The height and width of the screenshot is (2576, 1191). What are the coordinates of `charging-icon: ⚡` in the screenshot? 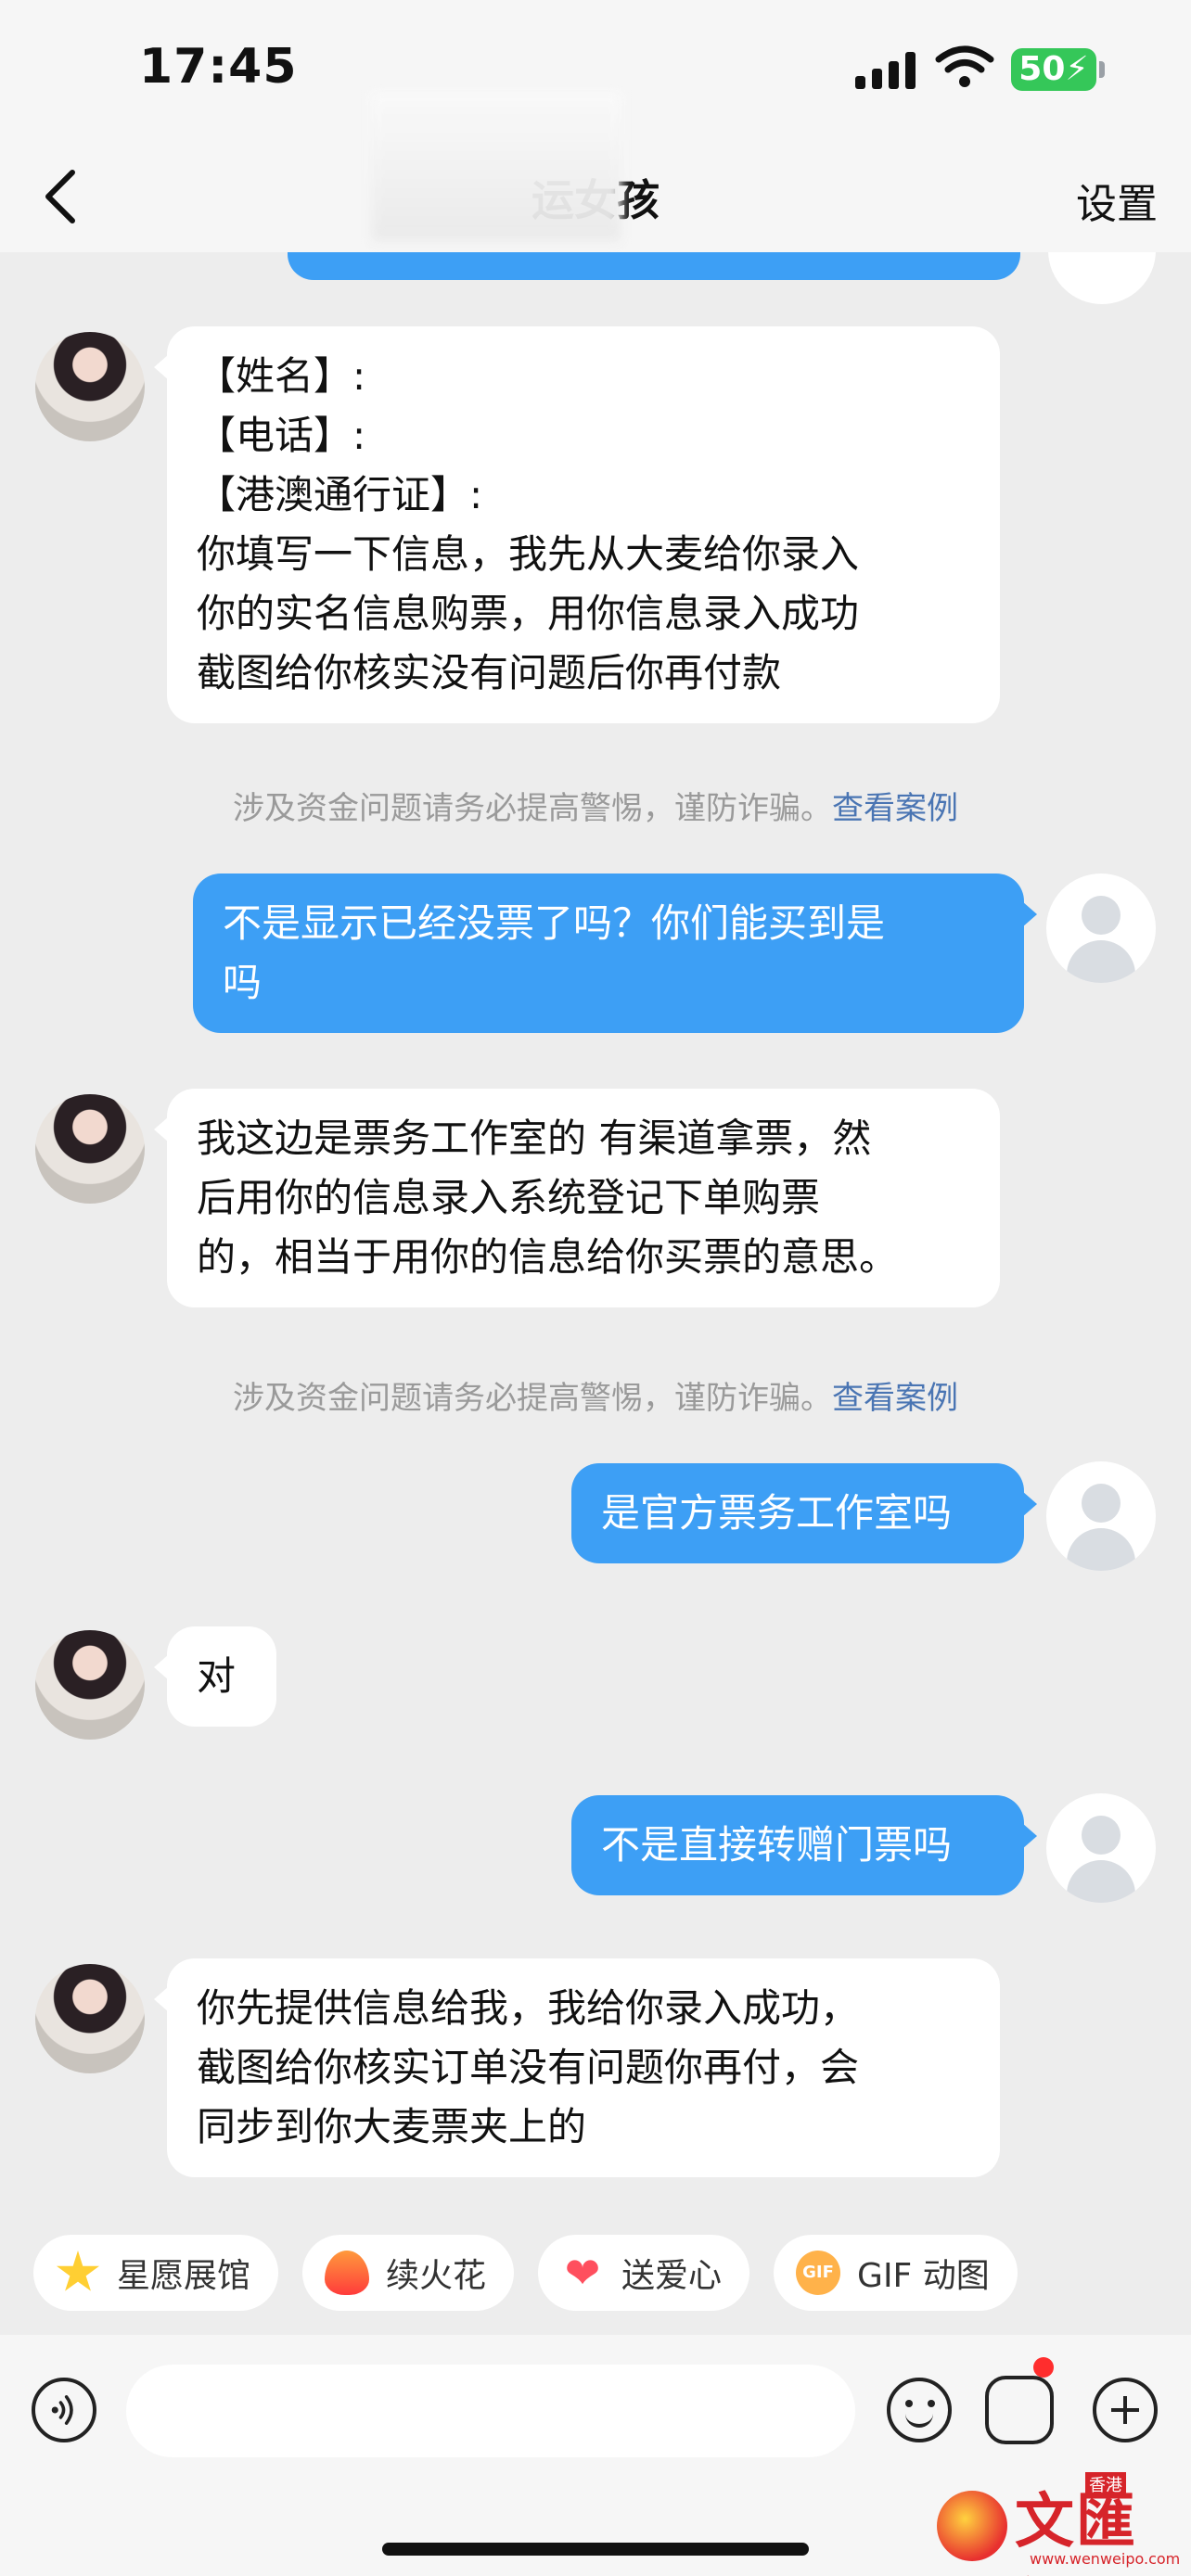 It's located at (1077, 69).